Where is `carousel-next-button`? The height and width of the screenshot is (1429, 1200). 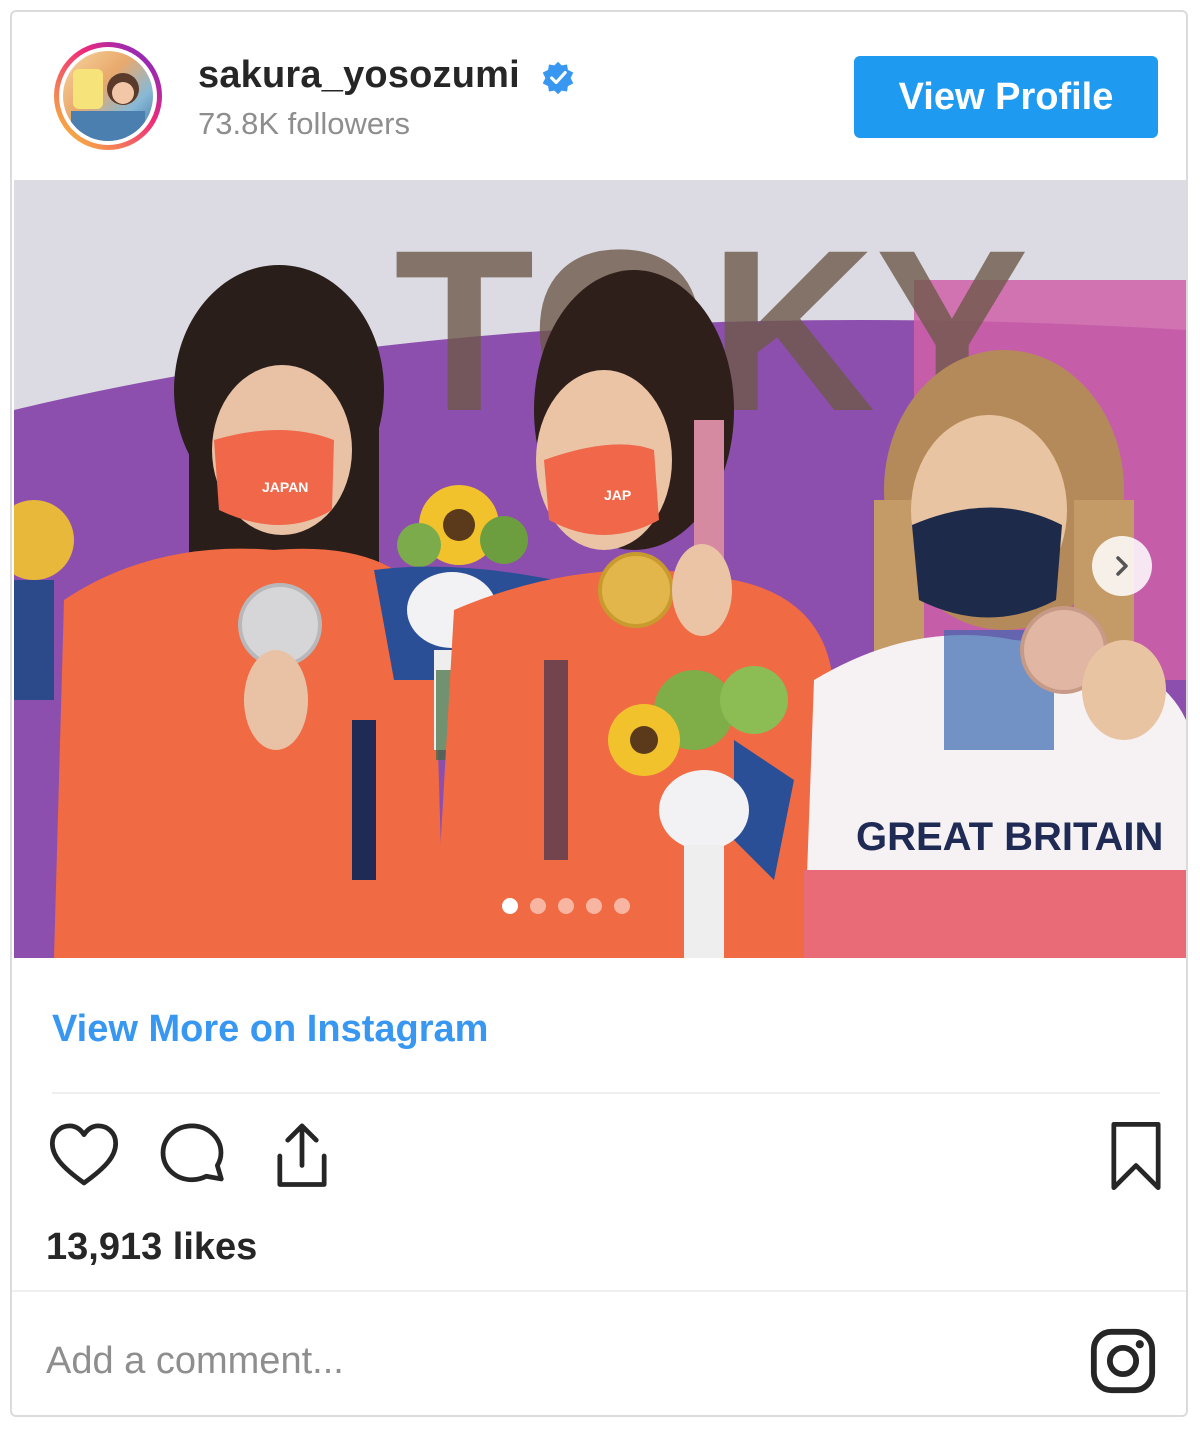 carousel-next-button is located at coordinates (1122, 566).